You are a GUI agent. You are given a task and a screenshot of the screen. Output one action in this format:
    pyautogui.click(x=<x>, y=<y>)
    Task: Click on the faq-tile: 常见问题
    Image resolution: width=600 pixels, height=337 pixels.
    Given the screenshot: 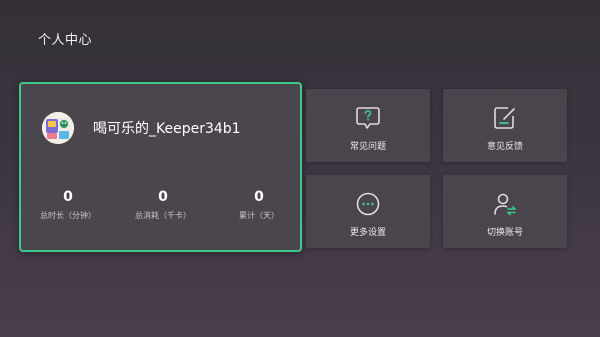 What is the action you would take?
    pyautogui.click(x=368, y=125)
    